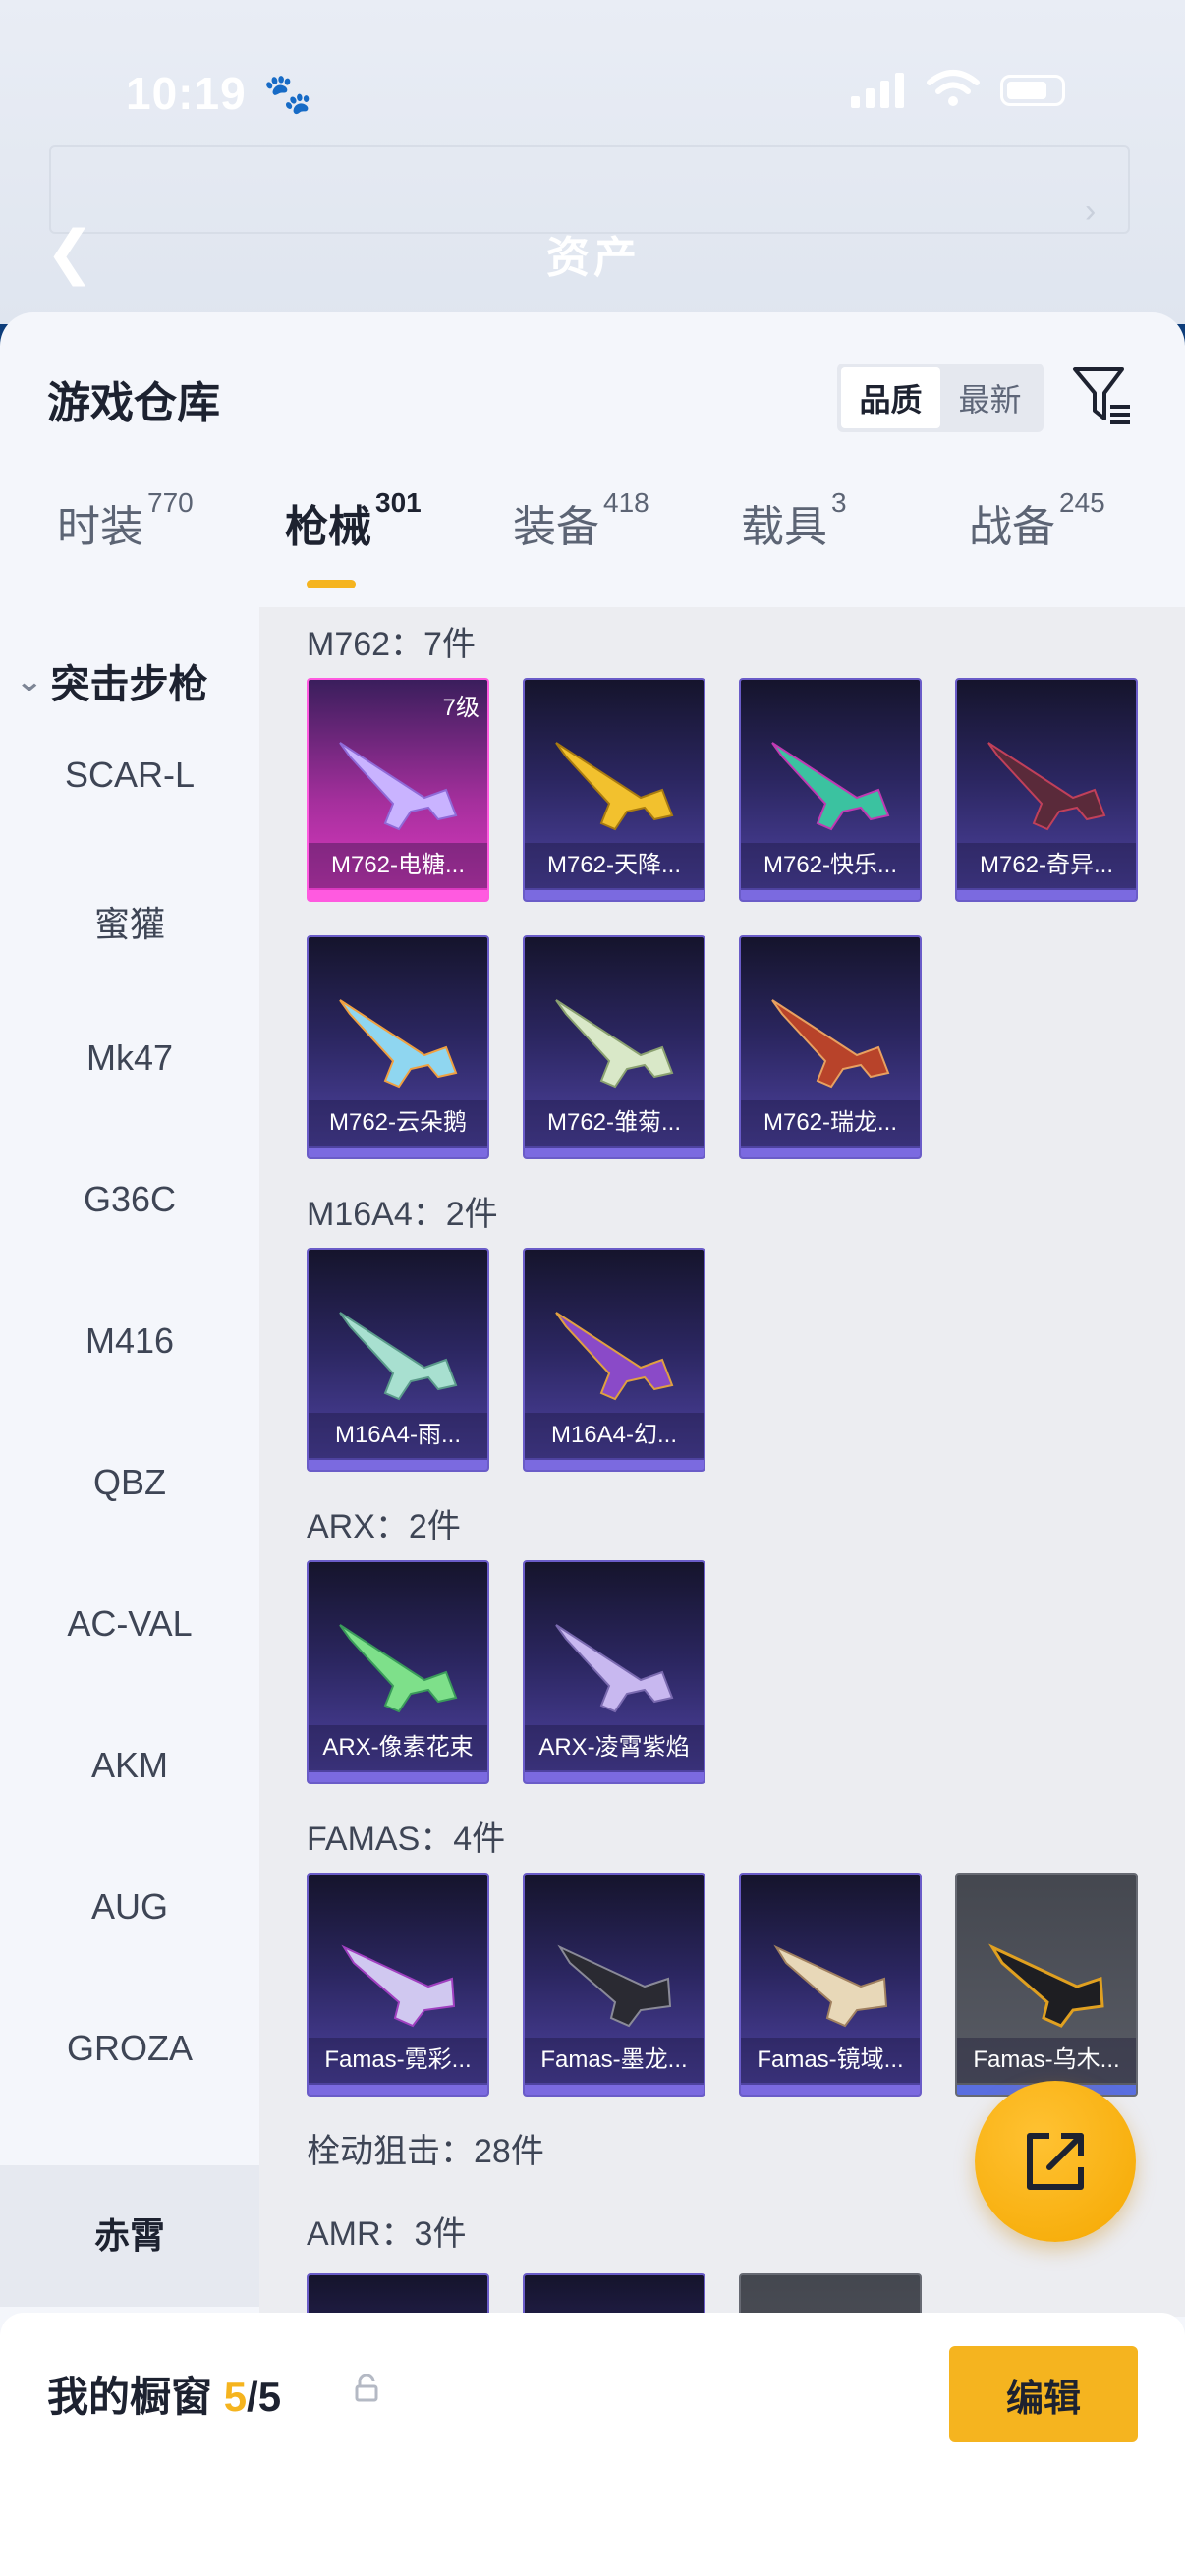 Image resolution: width=1185 pixels, height=2576 pixels. What do you see at coordinates (384, 1526) in the screenshot?
I see `group-label-arx: ARX：2件` at bounding box center [384, 1526].